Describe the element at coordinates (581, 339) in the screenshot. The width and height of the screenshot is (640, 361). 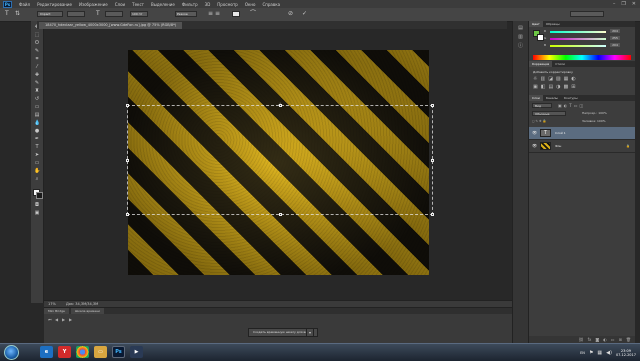
I see `link-layers-icon: ⛓` at that location.